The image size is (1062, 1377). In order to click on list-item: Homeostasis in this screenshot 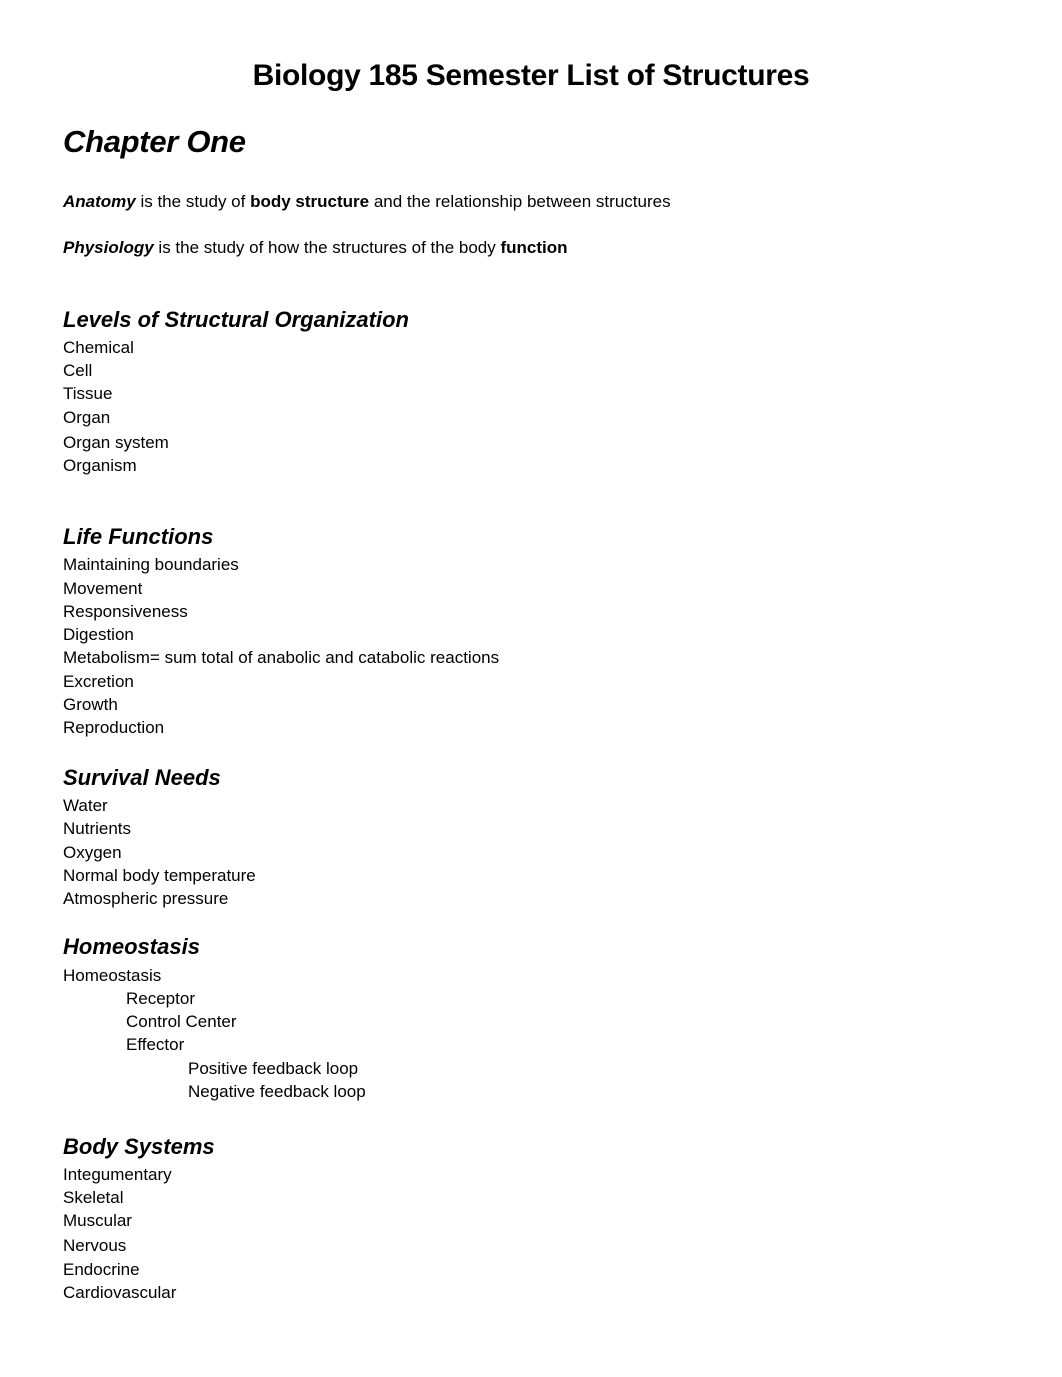, I will do `click(112, 975)`.